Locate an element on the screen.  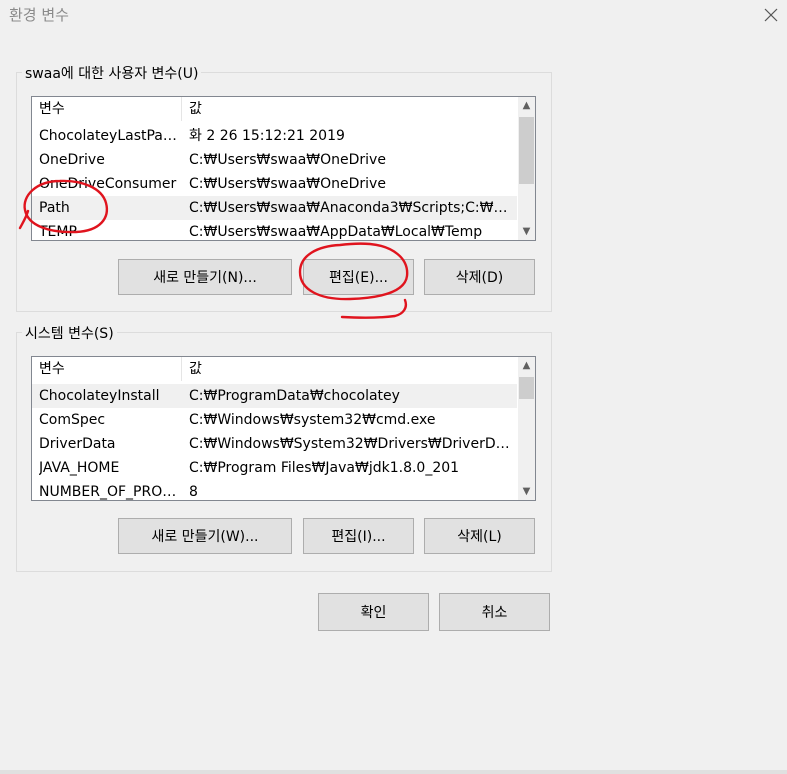
user-variables-label: swaa에 대한 사용자 변수(U) is located at coordinates (112, 73).